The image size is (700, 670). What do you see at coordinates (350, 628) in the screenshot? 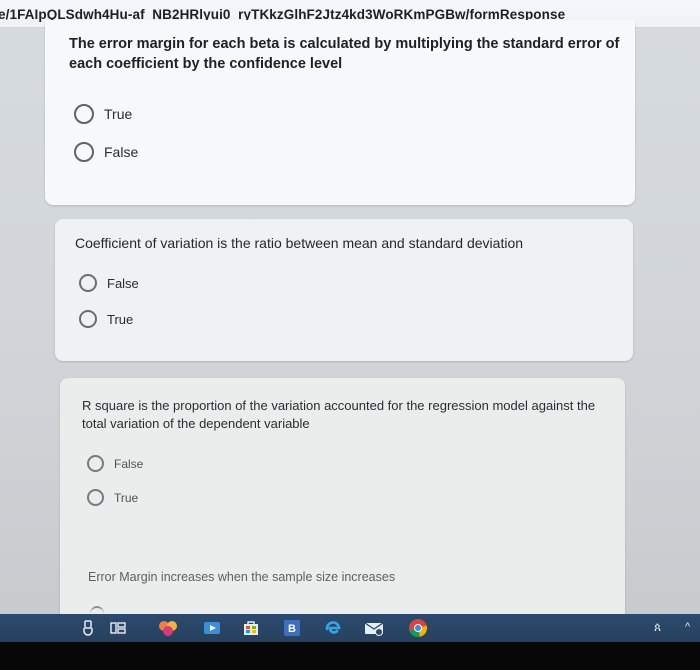
I see `taskbar: B ጰ ^` at bounding box center [350, 628].